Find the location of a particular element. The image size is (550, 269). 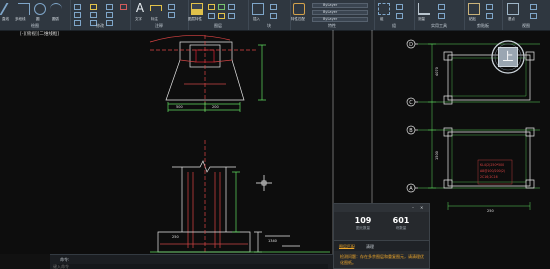

ribbon-group-layers: 图层特性 图层 is located at coordinates (218, 15).